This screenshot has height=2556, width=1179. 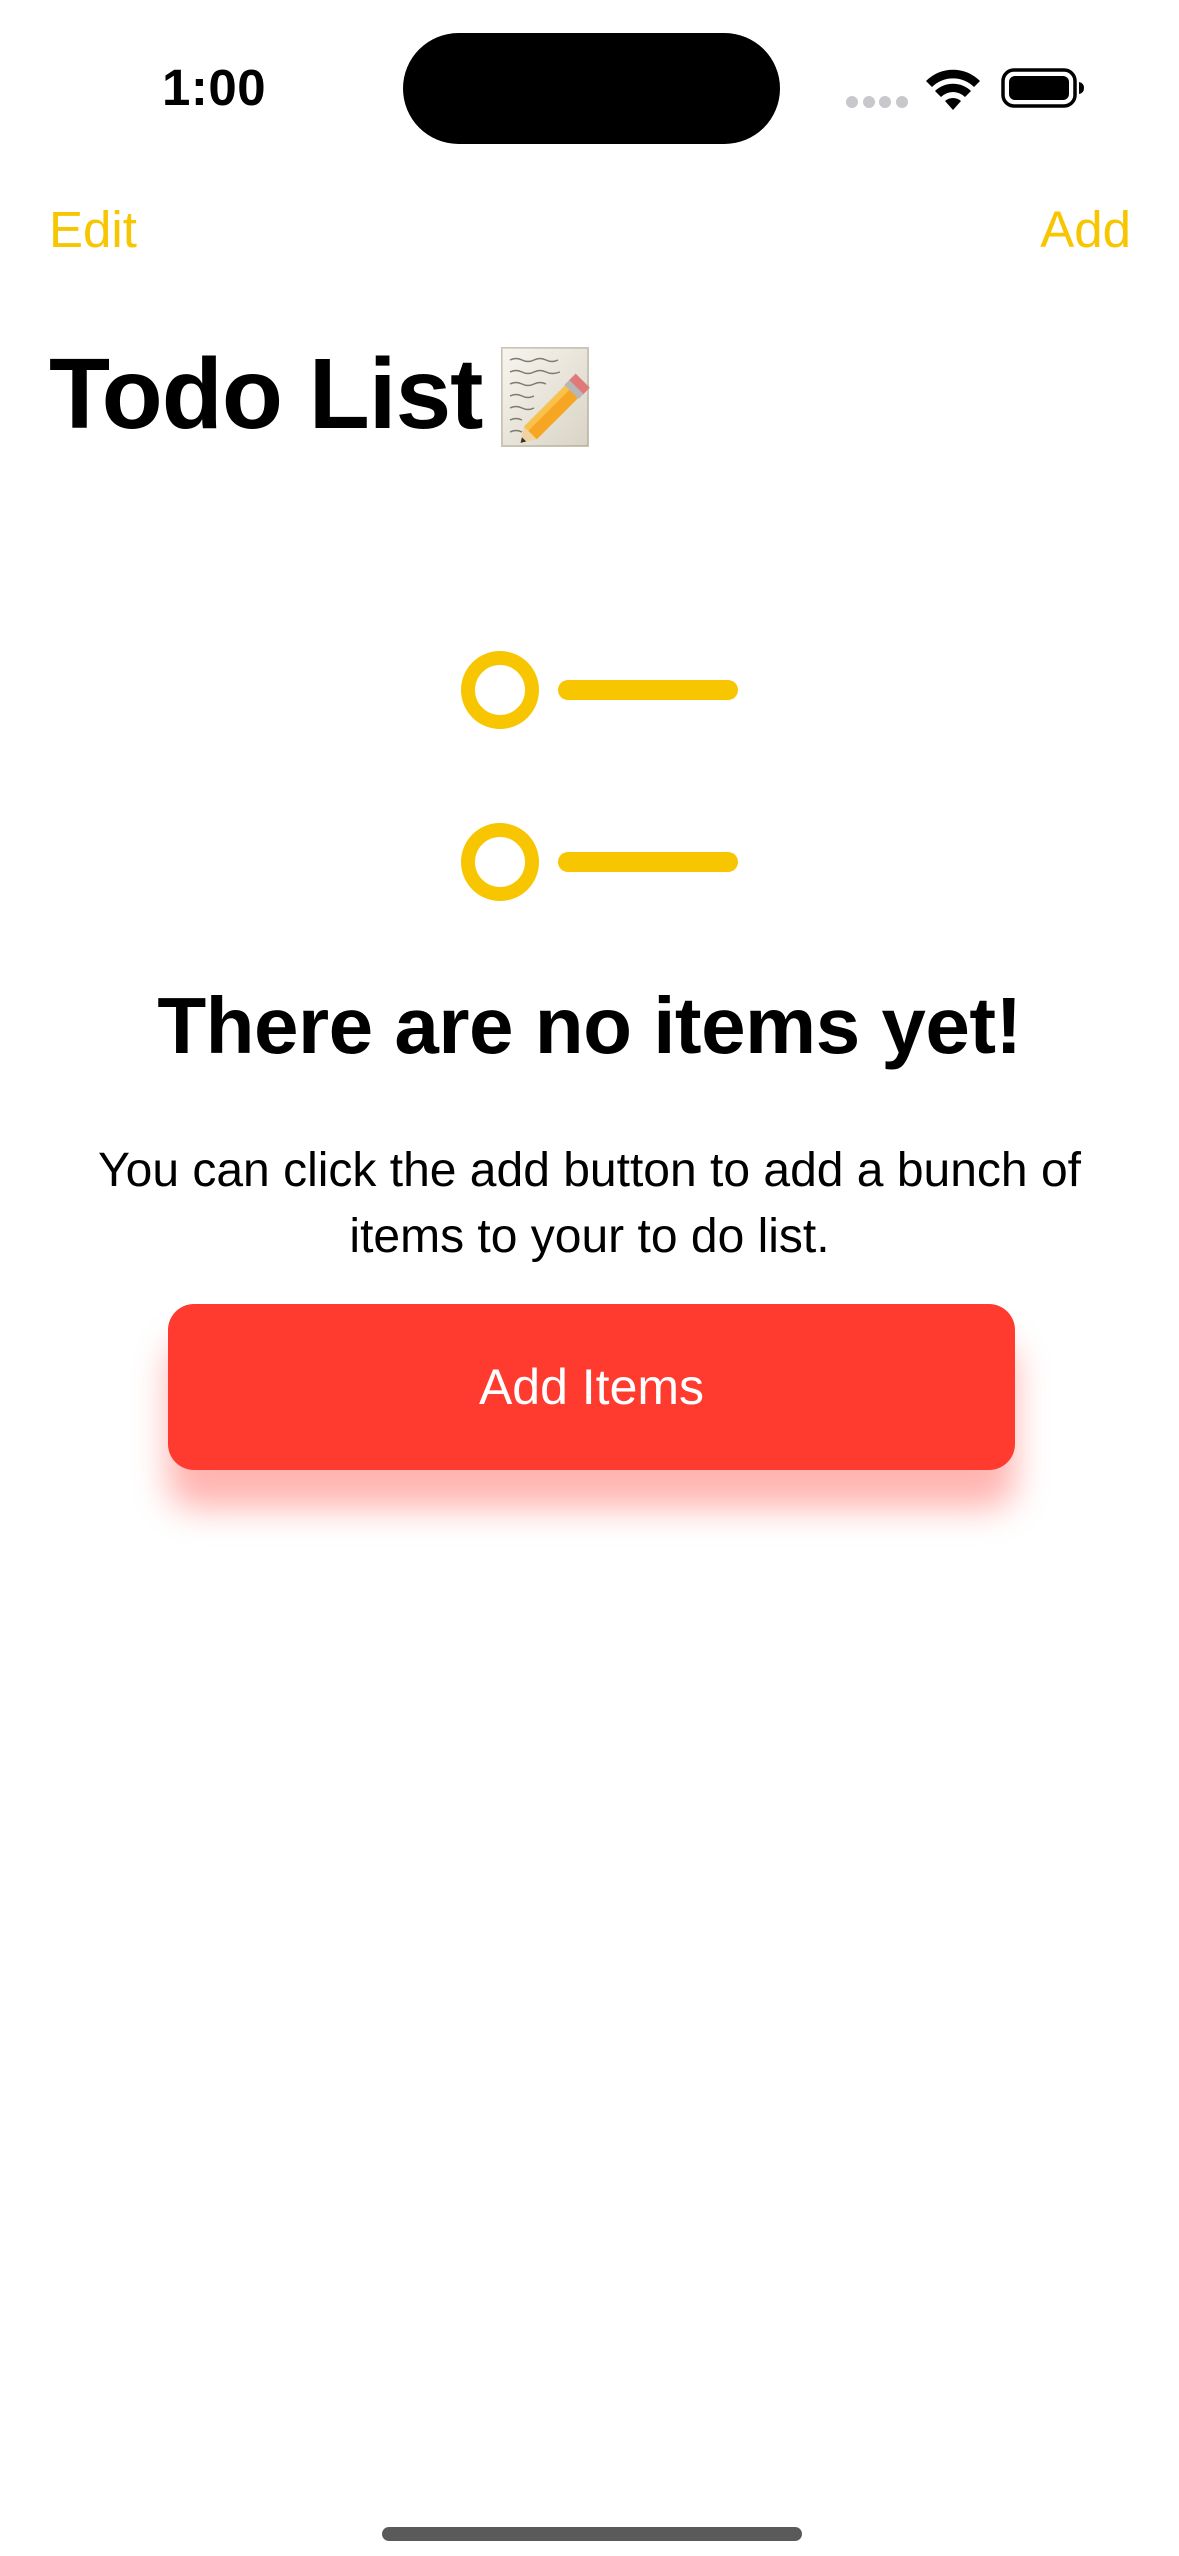 I want to click on page-title: Todo List, so click(x=320, y=395).